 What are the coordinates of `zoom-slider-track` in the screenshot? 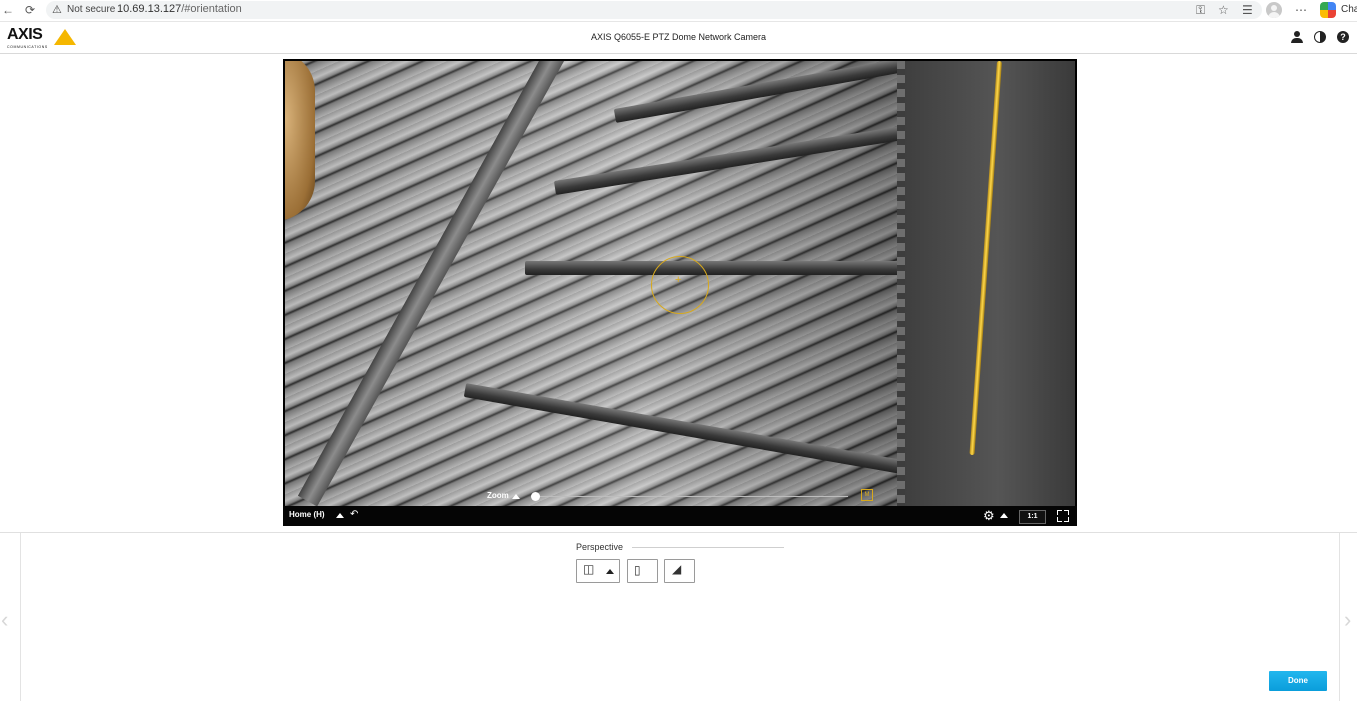 It's located at (691, 496).